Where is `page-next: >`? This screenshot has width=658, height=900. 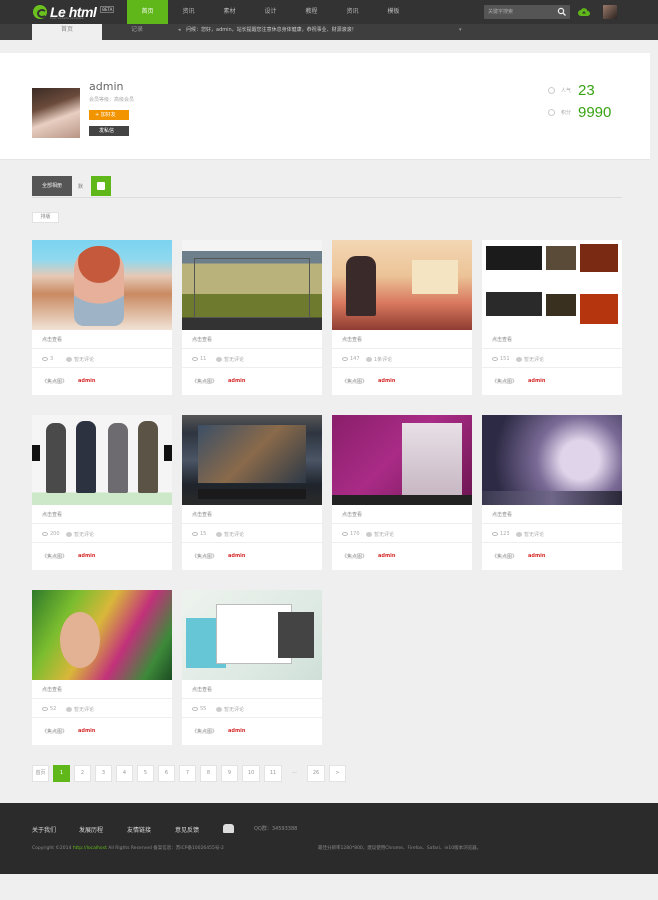
page-next: > is located at coordinates (337, 773).